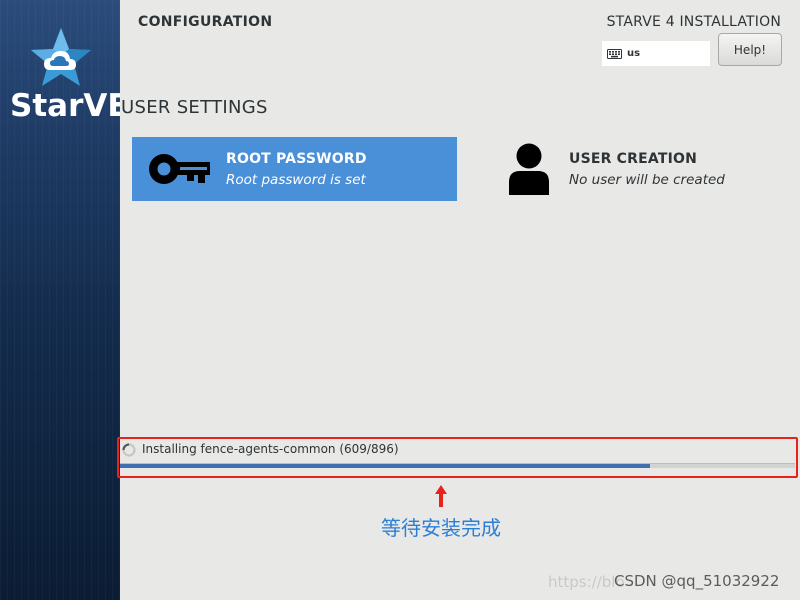  I want to click on user-creation-spoke: USER CREATION No user will be created, so click(638, 169).